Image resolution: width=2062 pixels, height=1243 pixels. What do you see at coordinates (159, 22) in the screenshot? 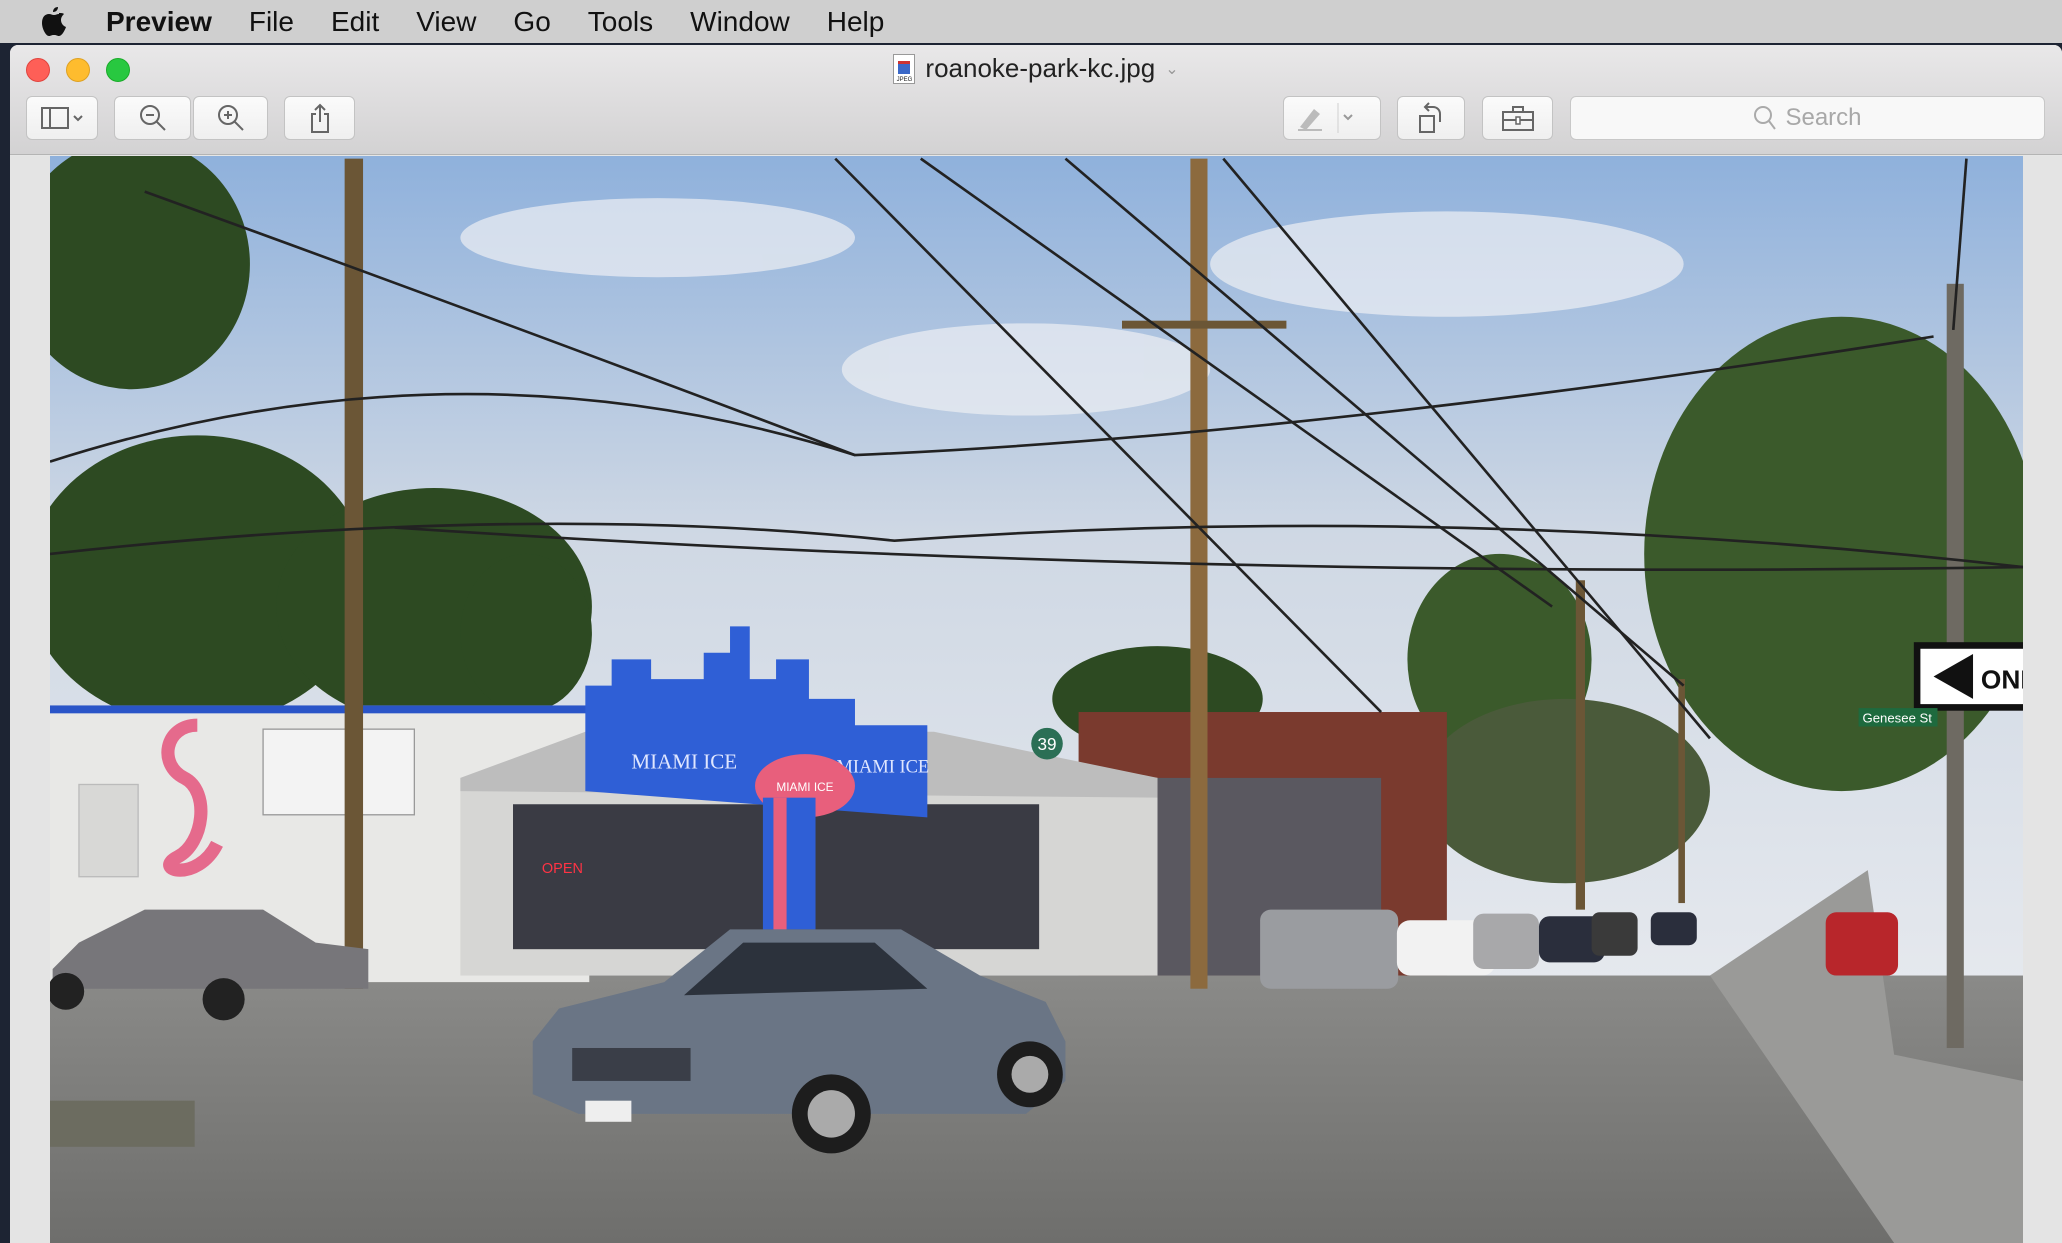
I see `menu-app-preview: Preview` at bounding box center [159, 22].